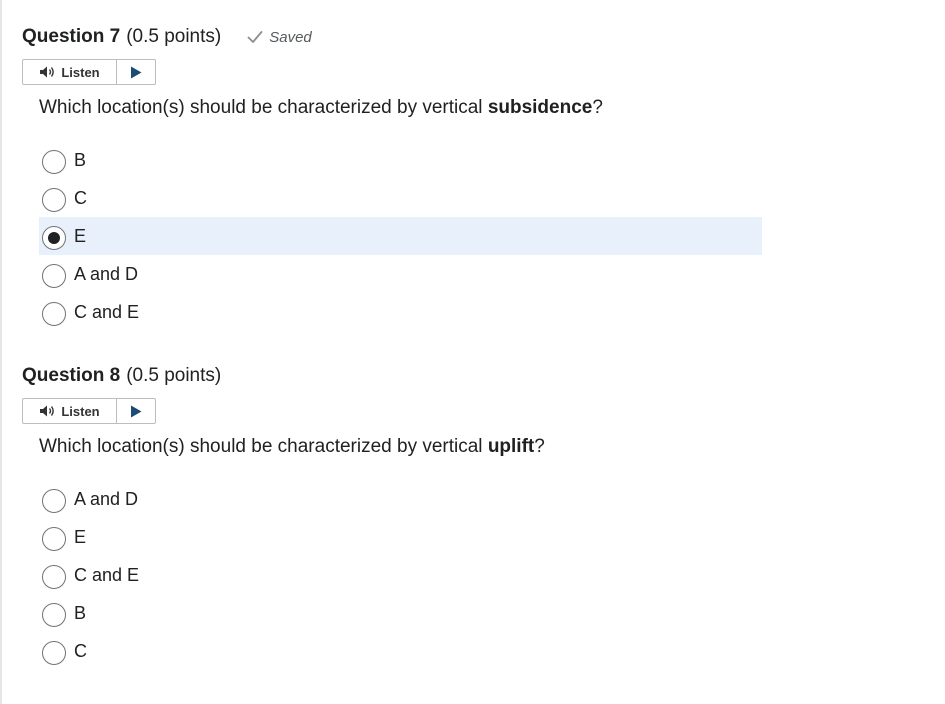 This screenshot has width=945, height=704. Describe the element at coordinates (1, 352) in the screenshot. I see `content-left-border` at that location.